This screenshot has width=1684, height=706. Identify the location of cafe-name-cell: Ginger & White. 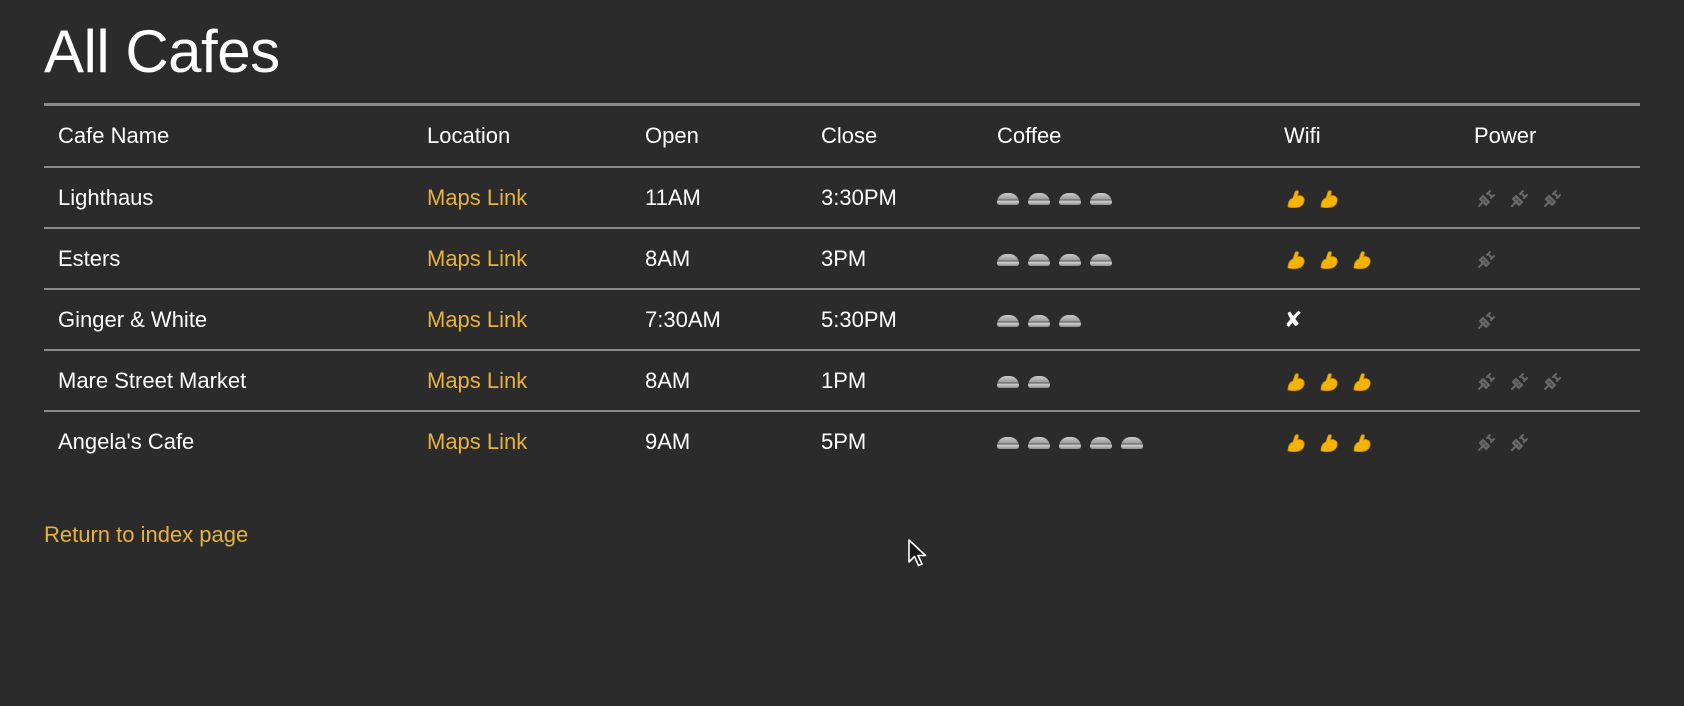
(133, 319).